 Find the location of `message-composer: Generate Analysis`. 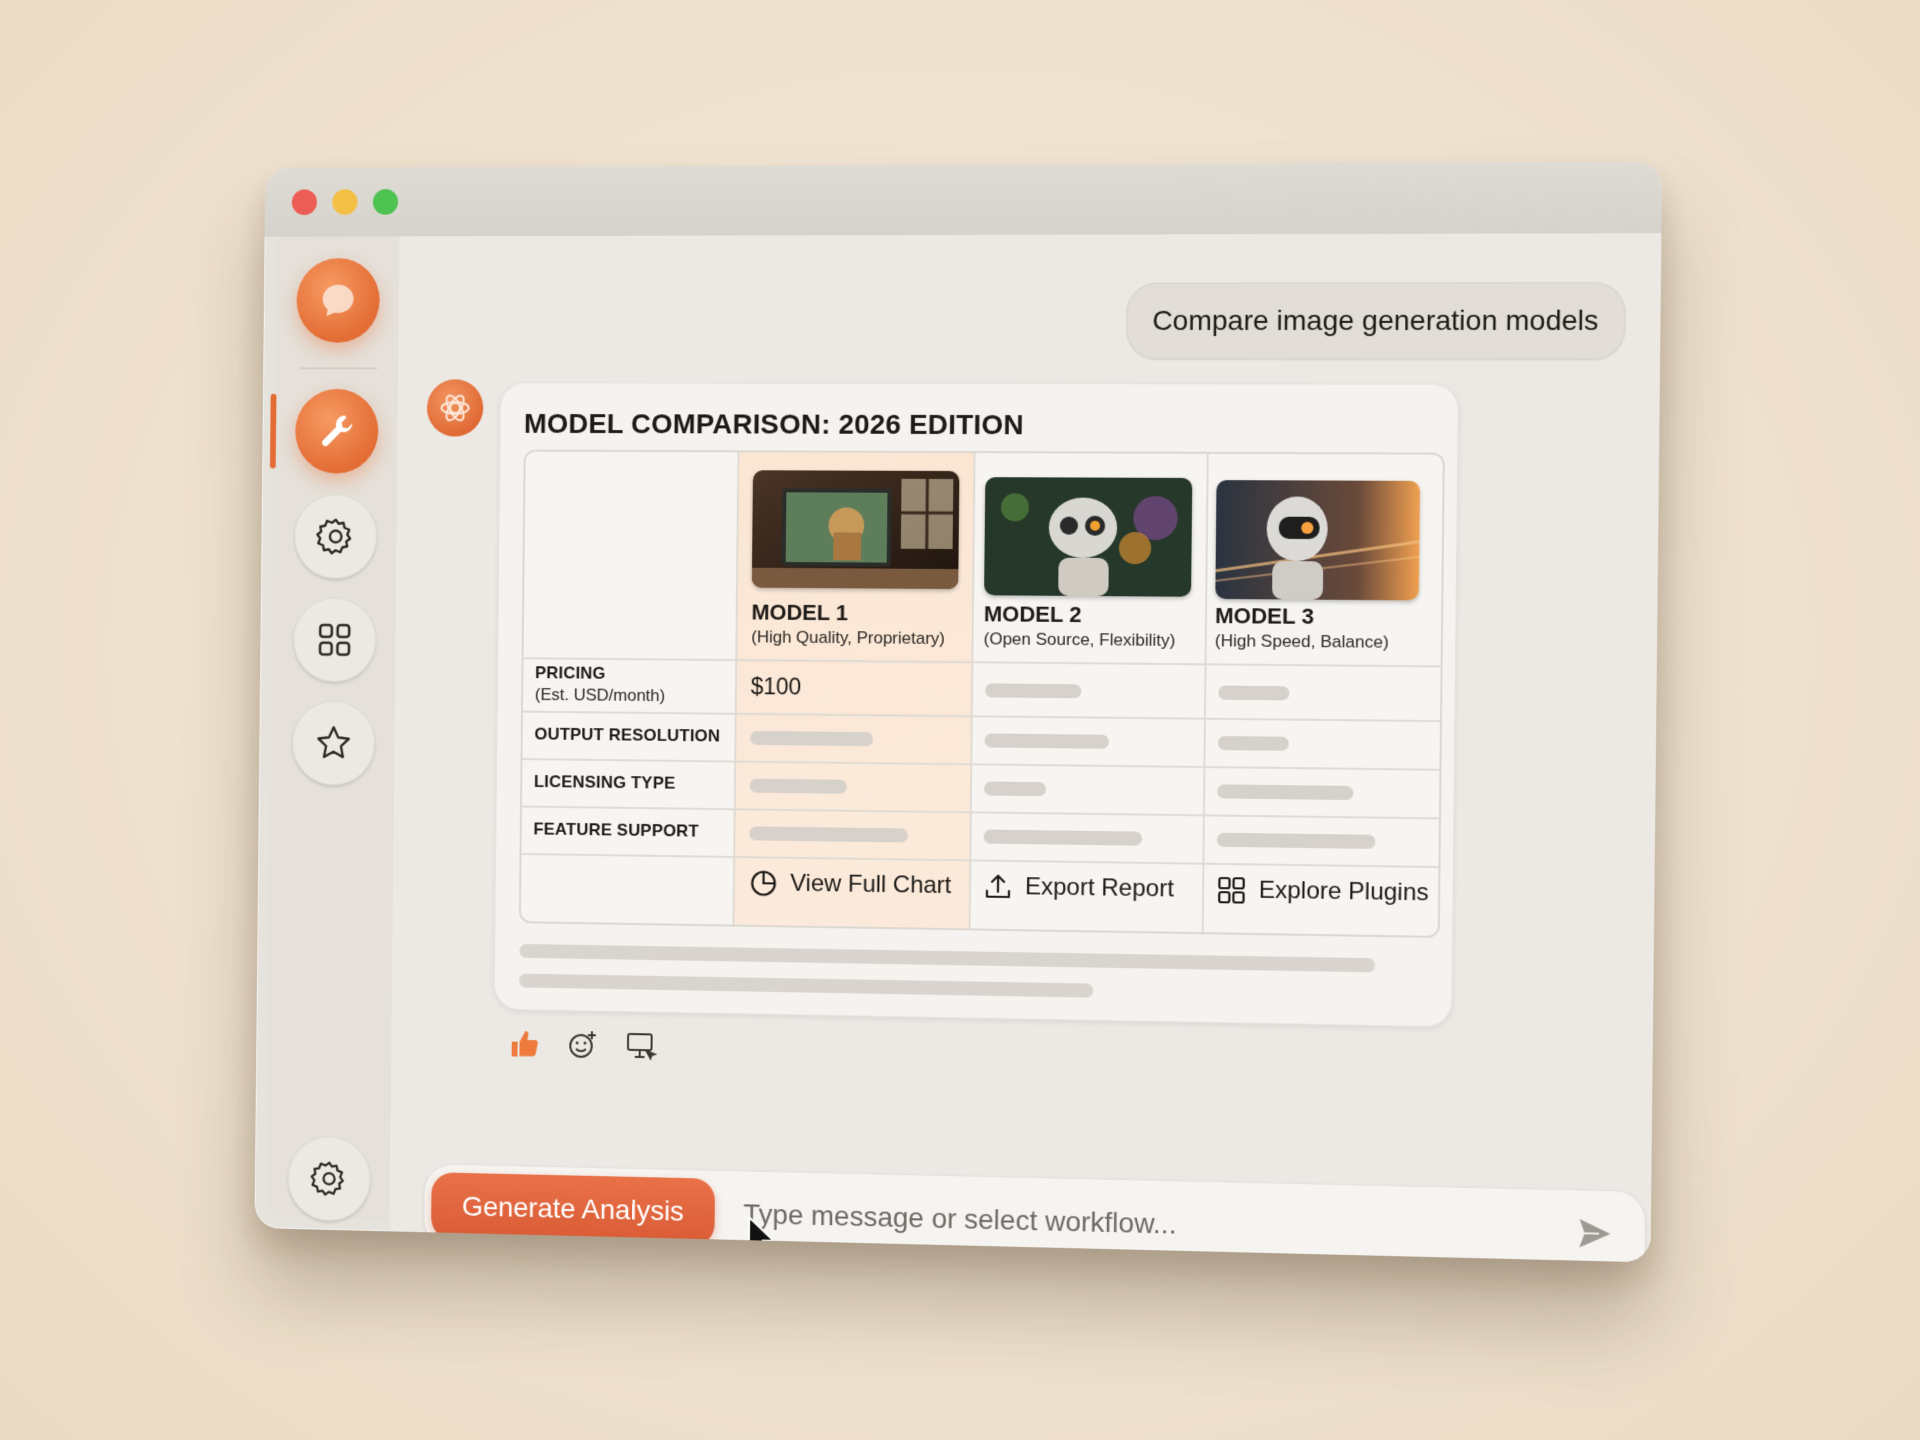

message-composer: Generate Analysis is located at coordinates (1034, 1212).